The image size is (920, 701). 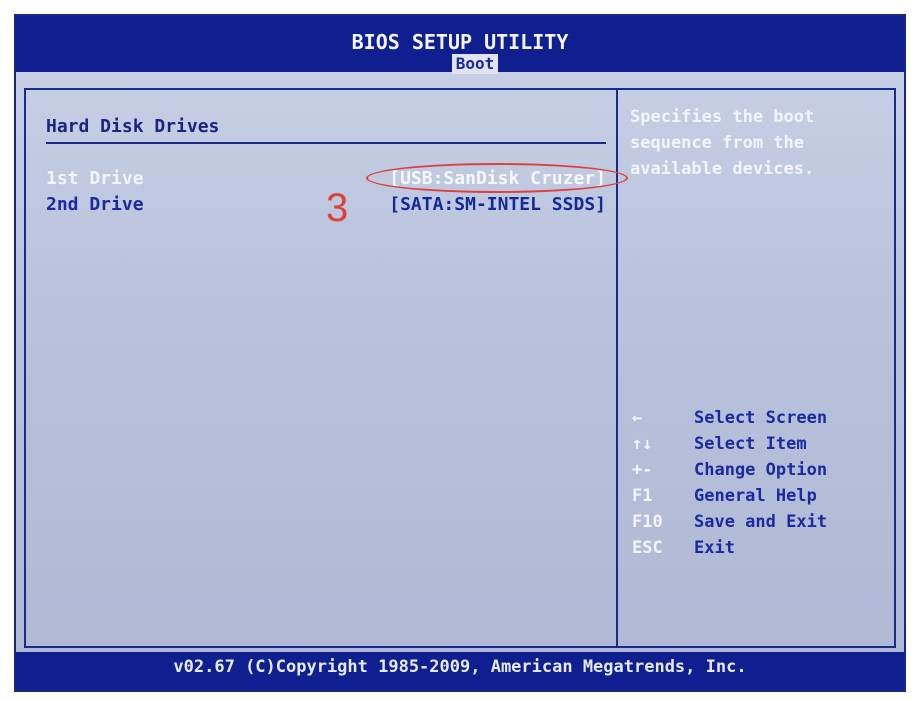 What do you see at coordinates (647, 548) in the screenshot?
I see `key-esc: ESC` at bounding box center [647, 548].